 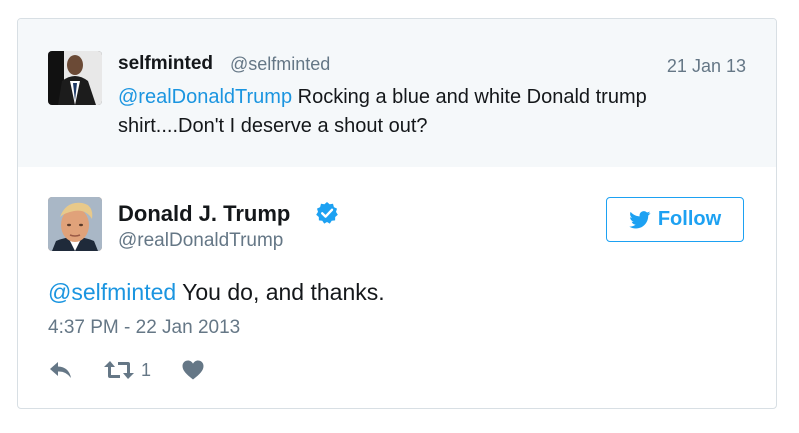 I want to click on follow-button: Follow, so click(x=675, y=219).